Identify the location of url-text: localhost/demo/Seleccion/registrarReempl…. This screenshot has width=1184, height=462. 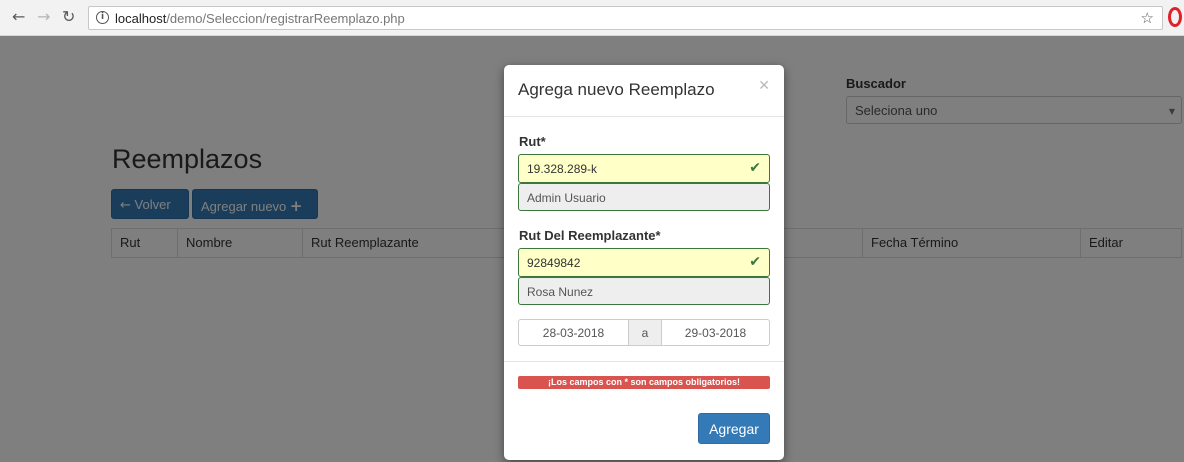
(260, 18).